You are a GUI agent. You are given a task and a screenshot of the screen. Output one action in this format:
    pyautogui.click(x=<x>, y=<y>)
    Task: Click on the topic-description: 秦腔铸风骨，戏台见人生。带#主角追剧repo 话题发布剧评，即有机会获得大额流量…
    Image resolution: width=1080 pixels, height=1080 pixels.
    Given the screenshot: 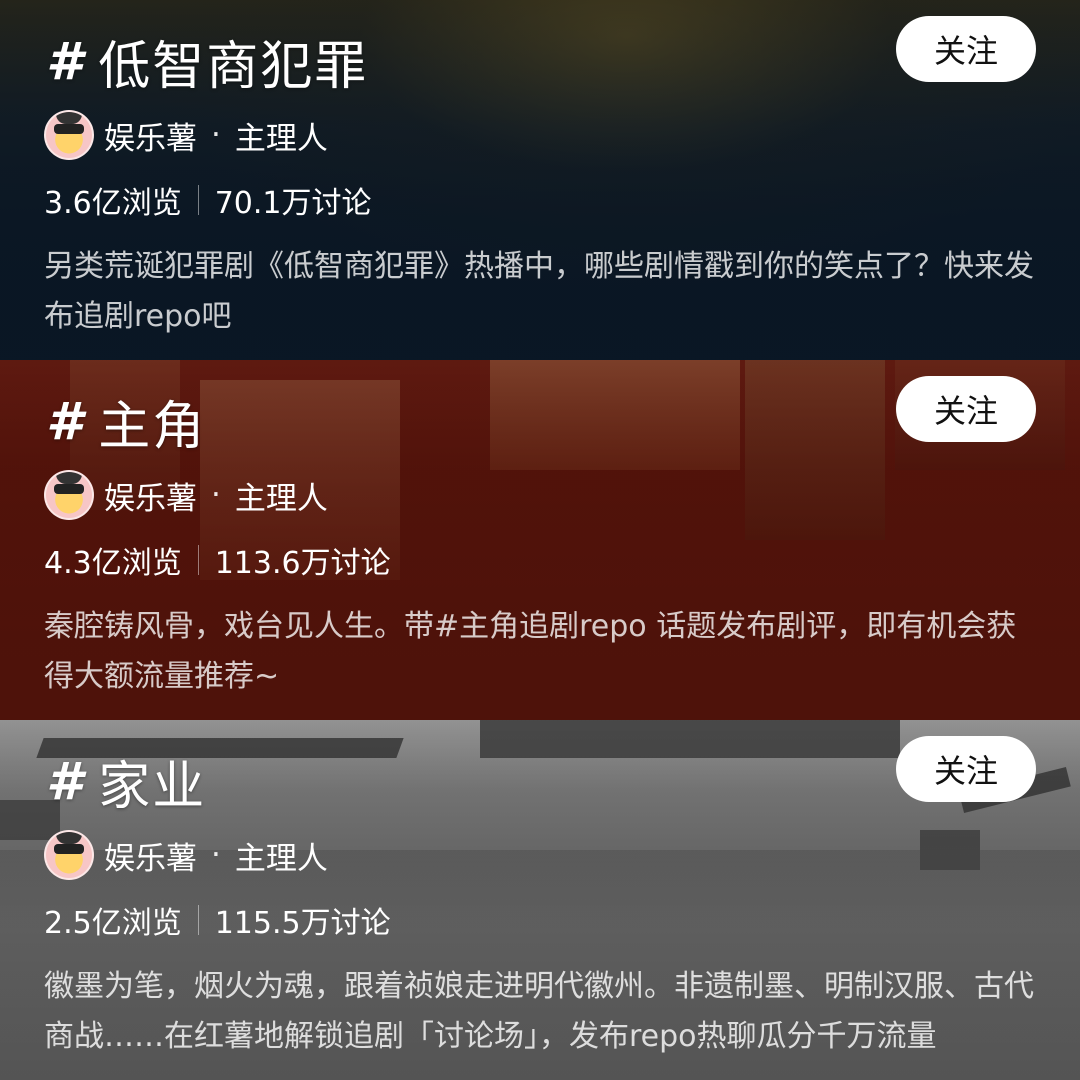 What is the action you would take?
    pyautogui.click(x=530, y=651)
    